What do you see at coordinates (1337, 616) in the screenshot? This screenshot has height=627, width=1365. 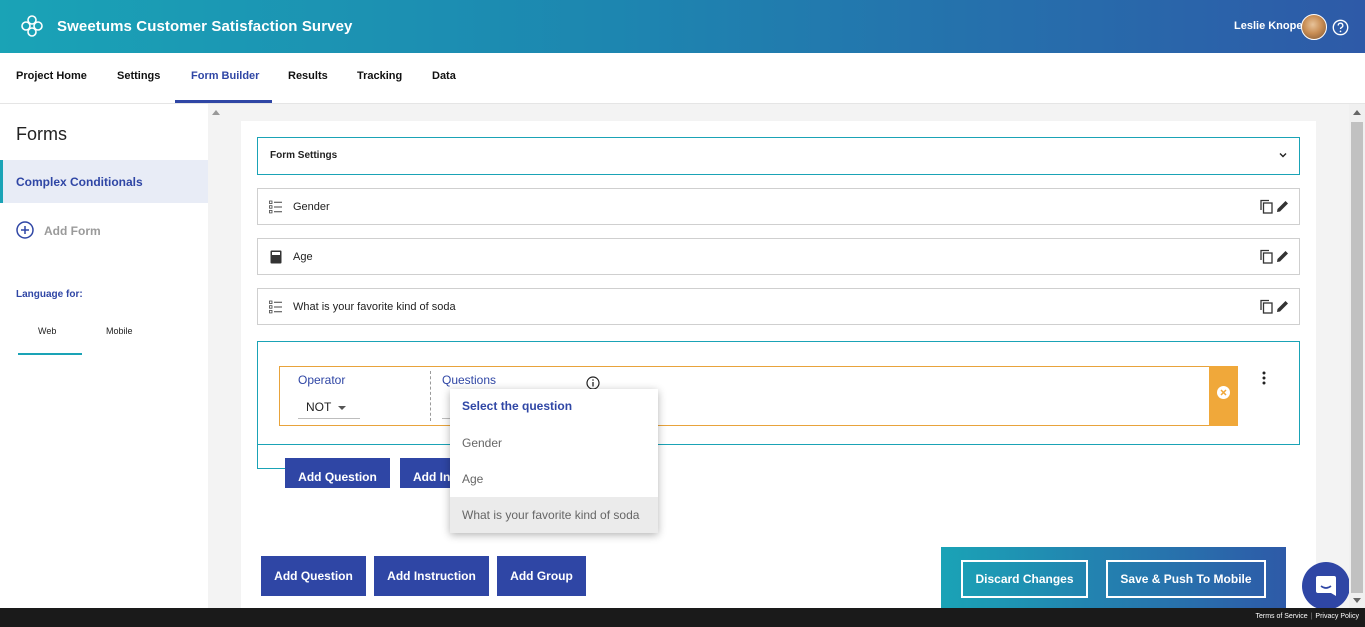 I see `privacy-policy-link: Privacy Policy` at bounding box center [1337, 616].